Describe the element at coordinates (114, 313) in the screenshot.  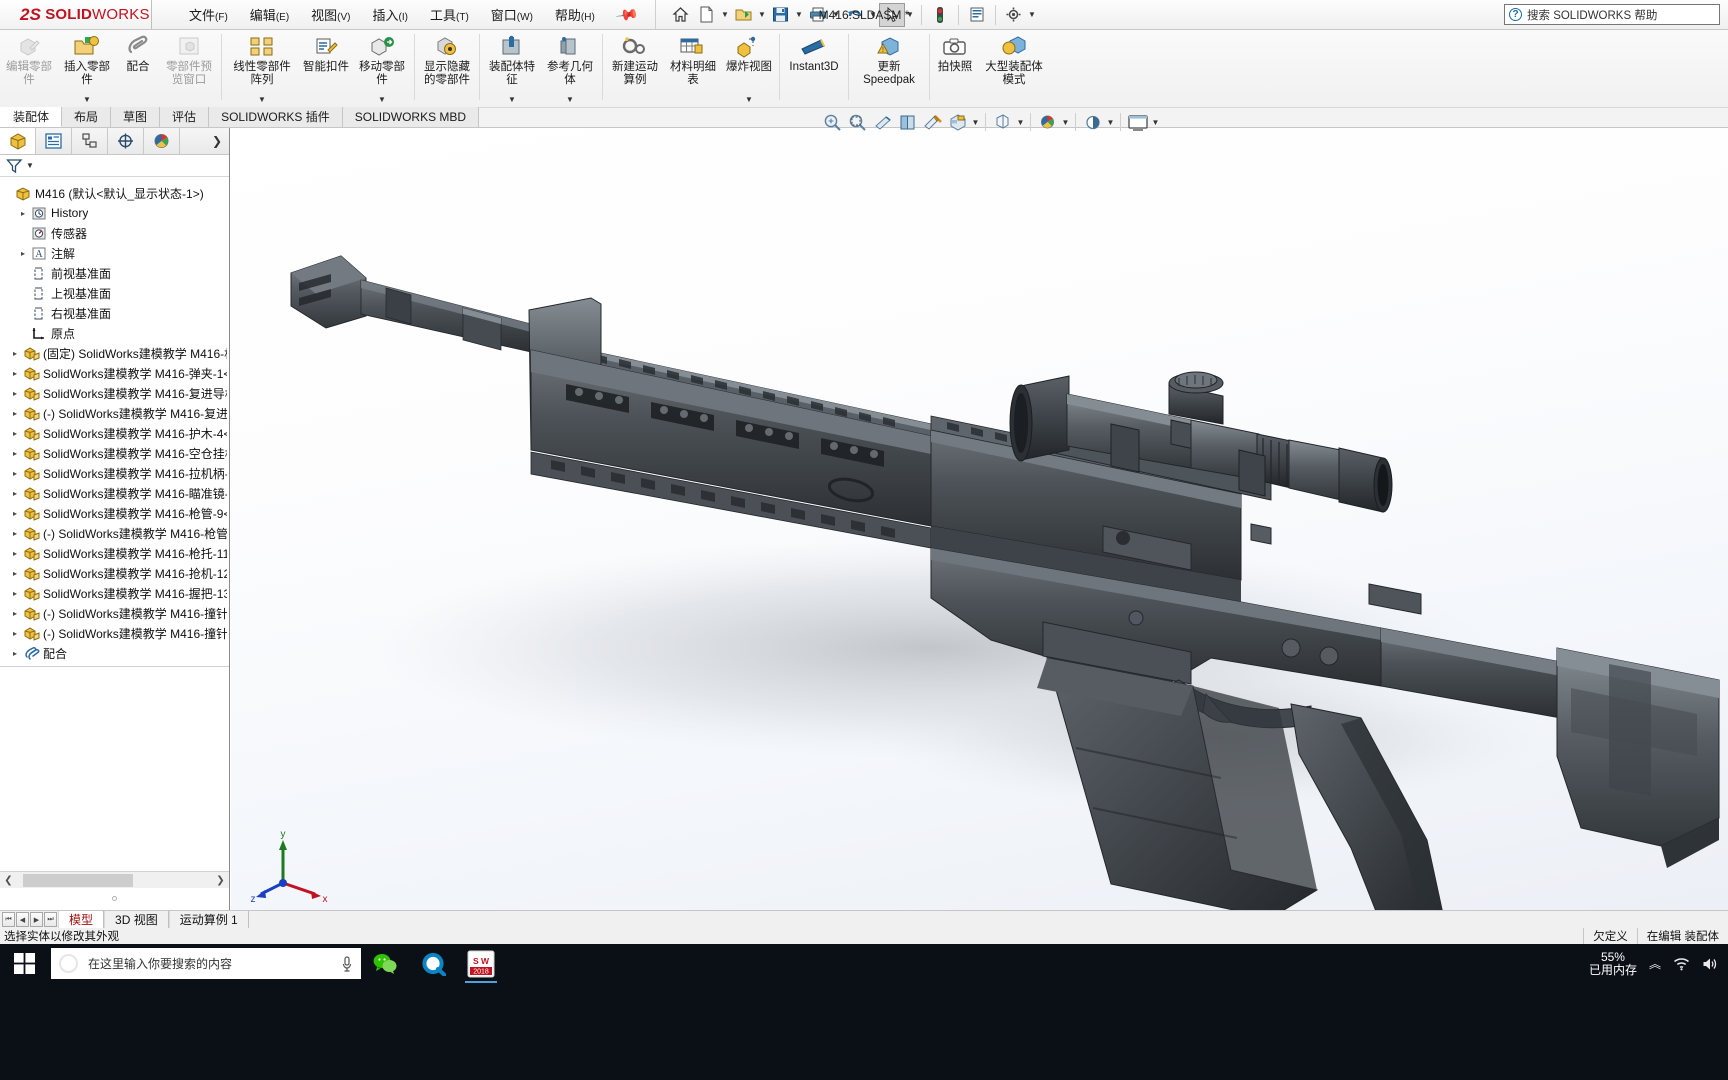
I see `tree-row-right-plane: ▸ 右视基准面` at that location.